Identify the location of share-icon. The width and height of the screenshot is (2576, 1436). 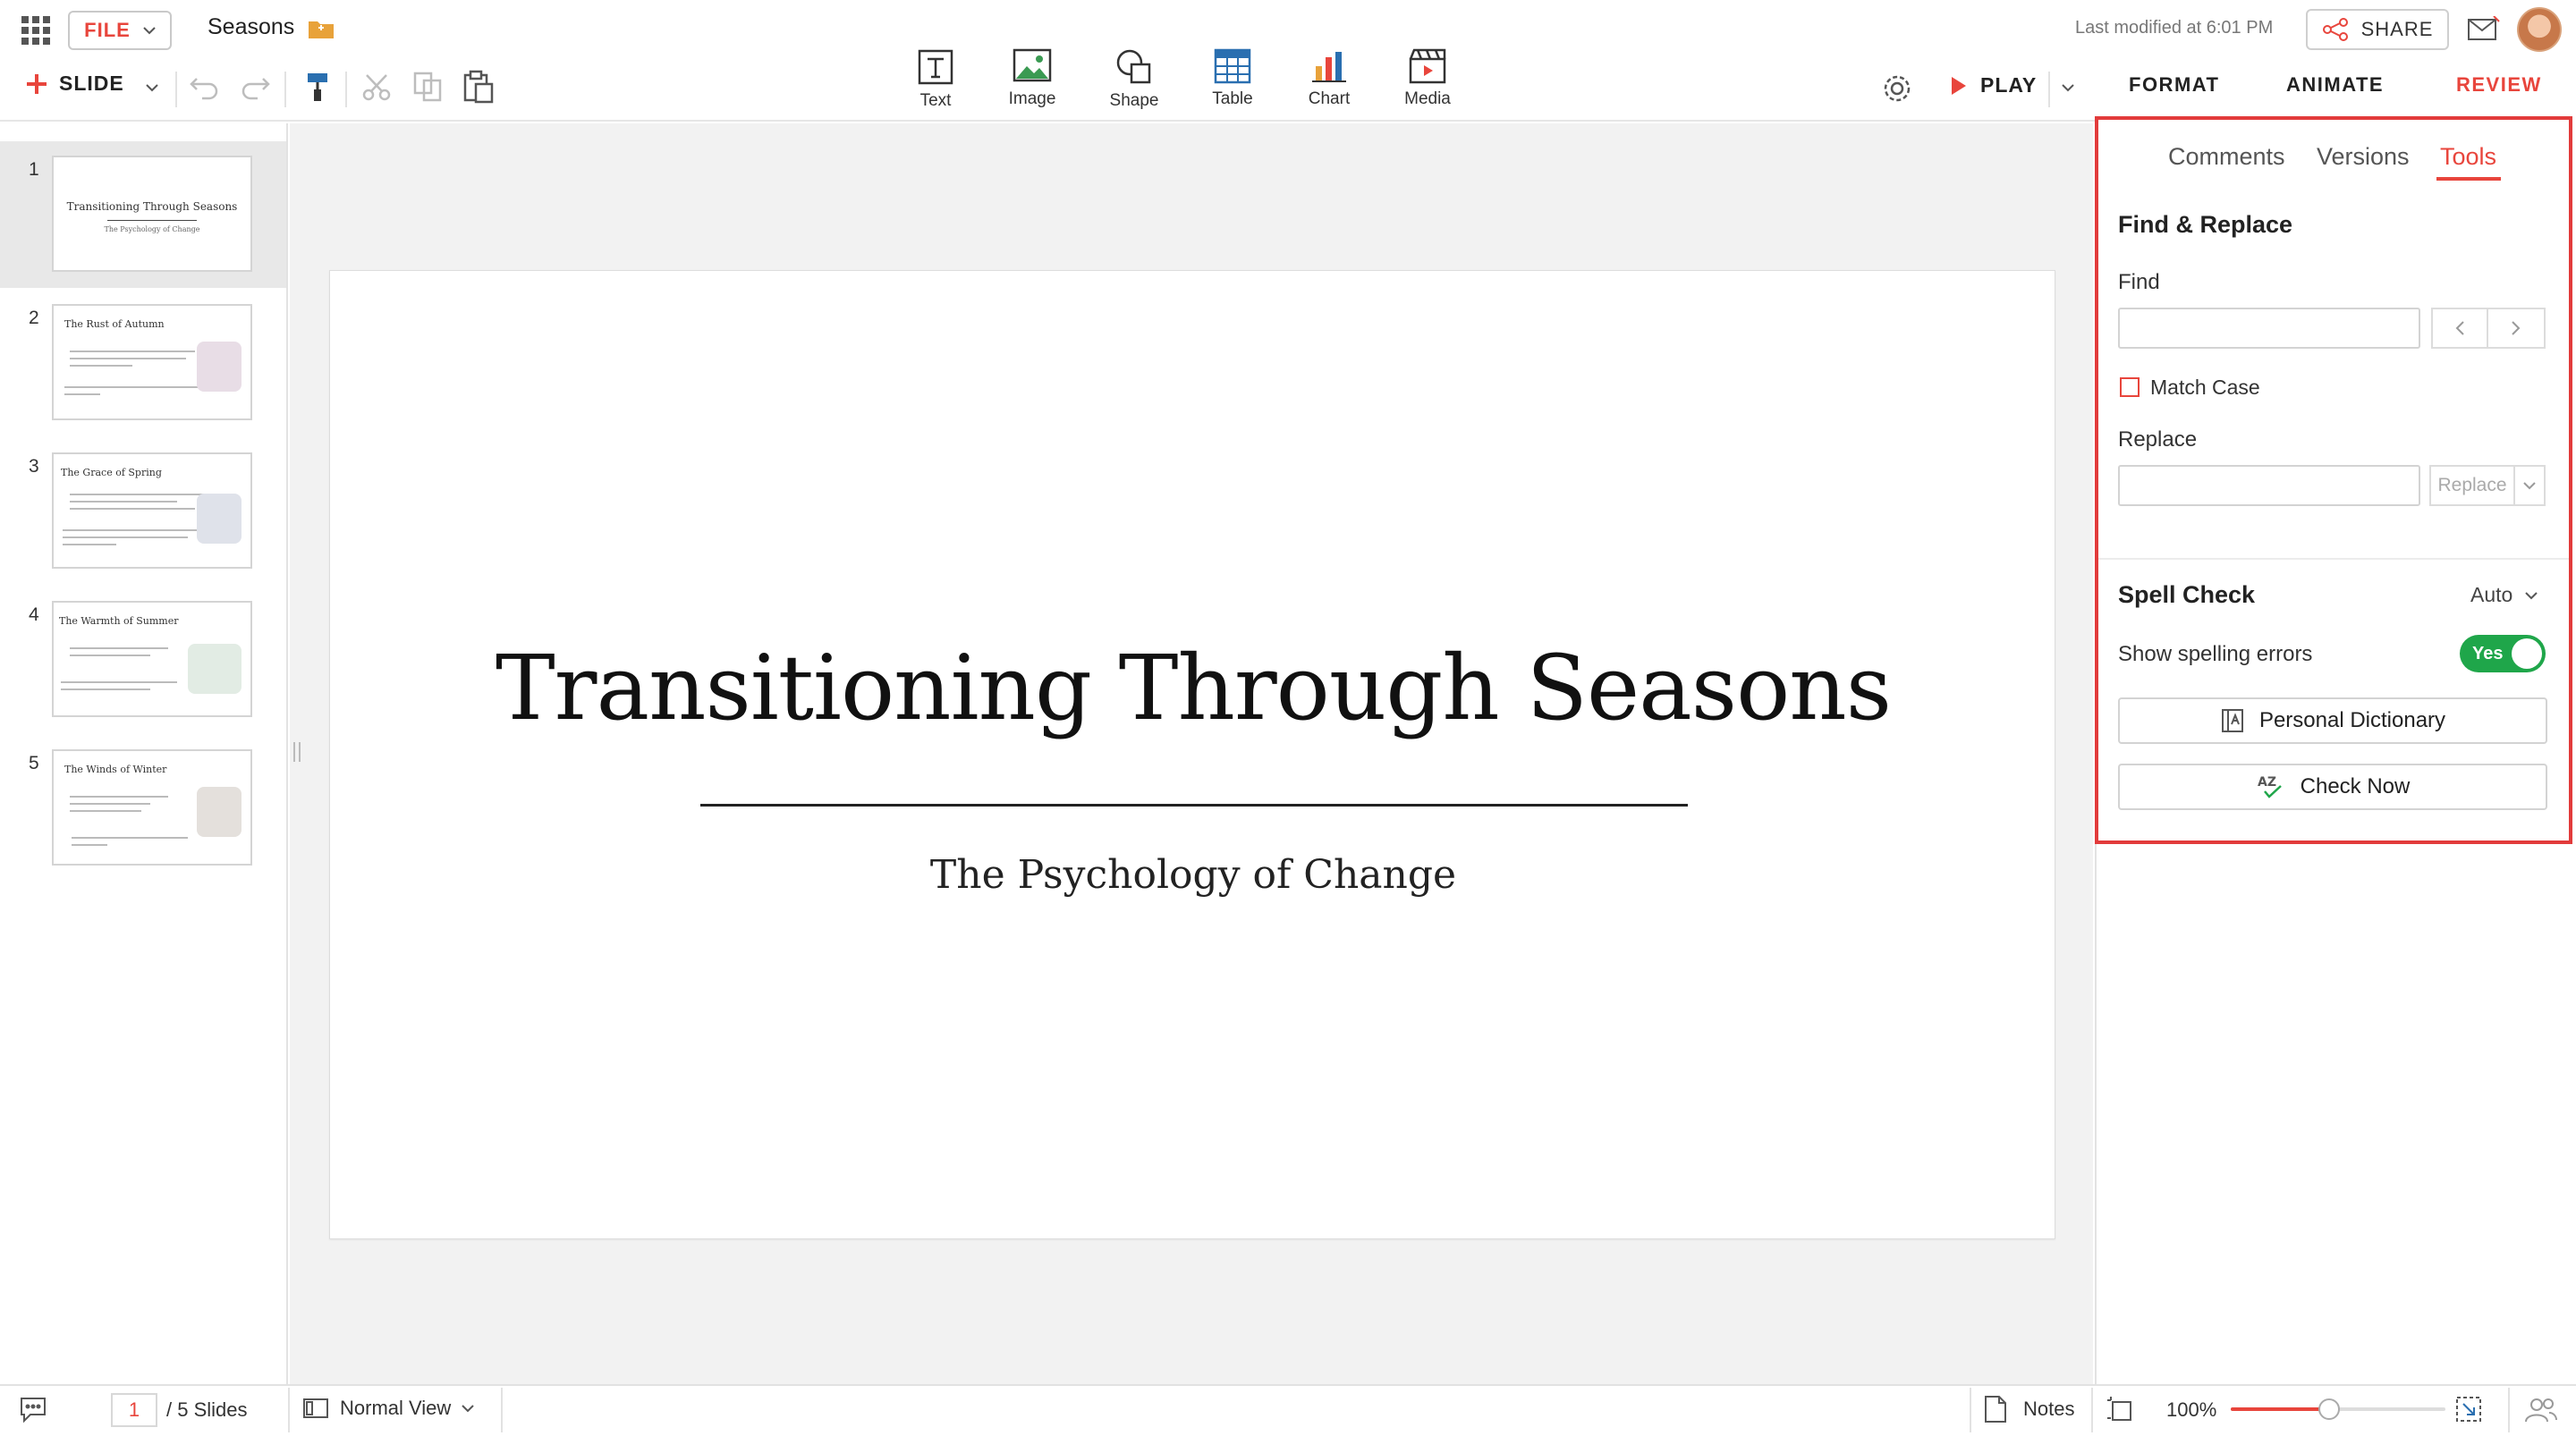
(2335, 29).